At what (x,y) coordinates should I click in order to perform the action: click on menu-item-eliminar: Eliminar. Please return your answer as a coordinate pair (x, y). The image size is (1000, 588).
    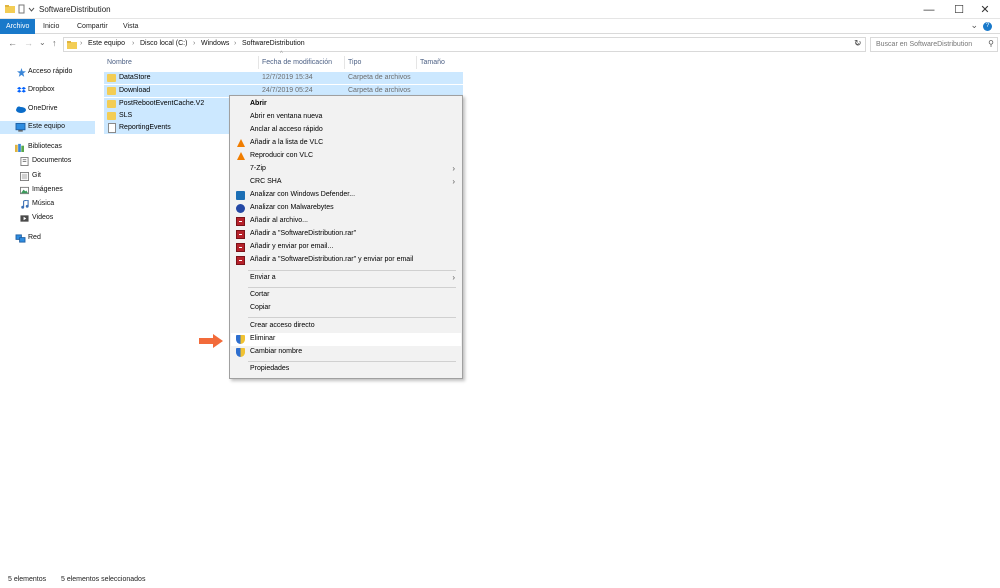
    Looking at the image, I should click on (346, 339).